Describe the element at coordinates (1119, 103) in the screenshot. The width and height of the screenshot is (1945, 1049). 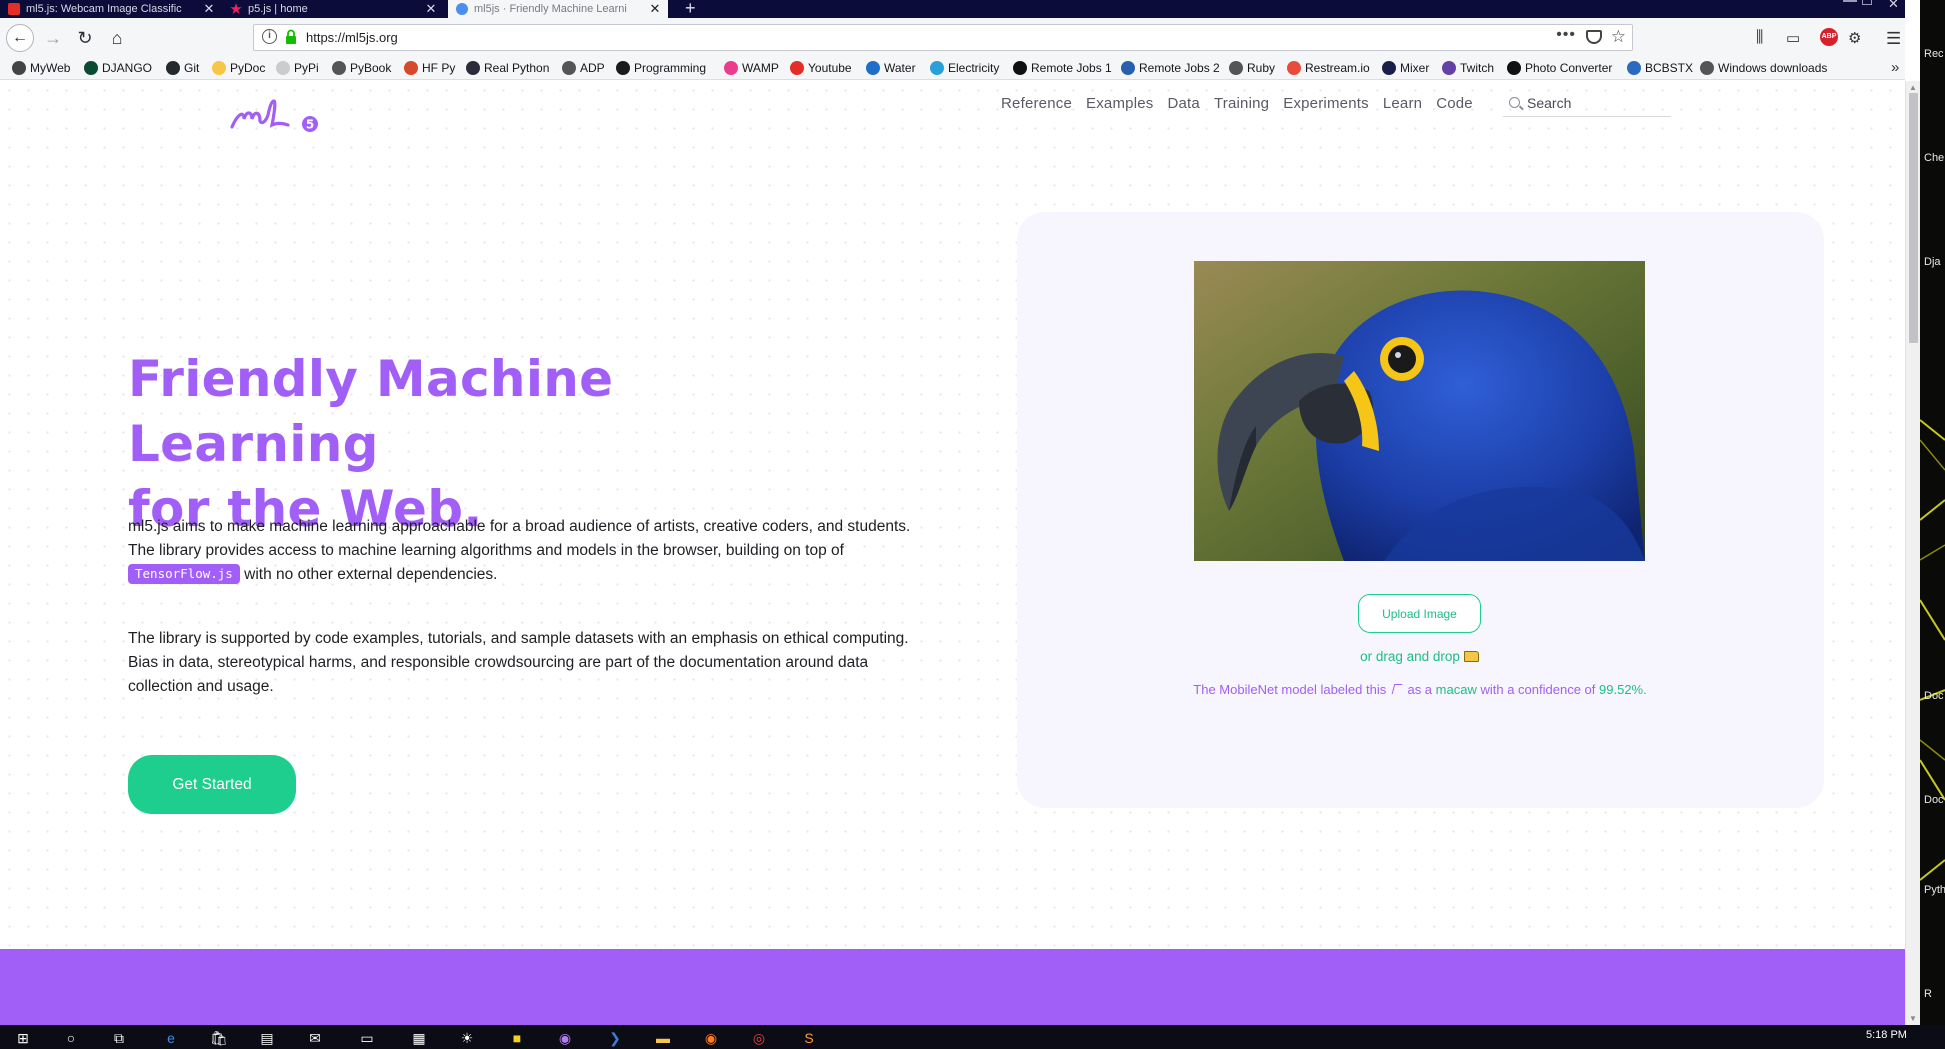
I see `nav-examples: Examples` at that location.